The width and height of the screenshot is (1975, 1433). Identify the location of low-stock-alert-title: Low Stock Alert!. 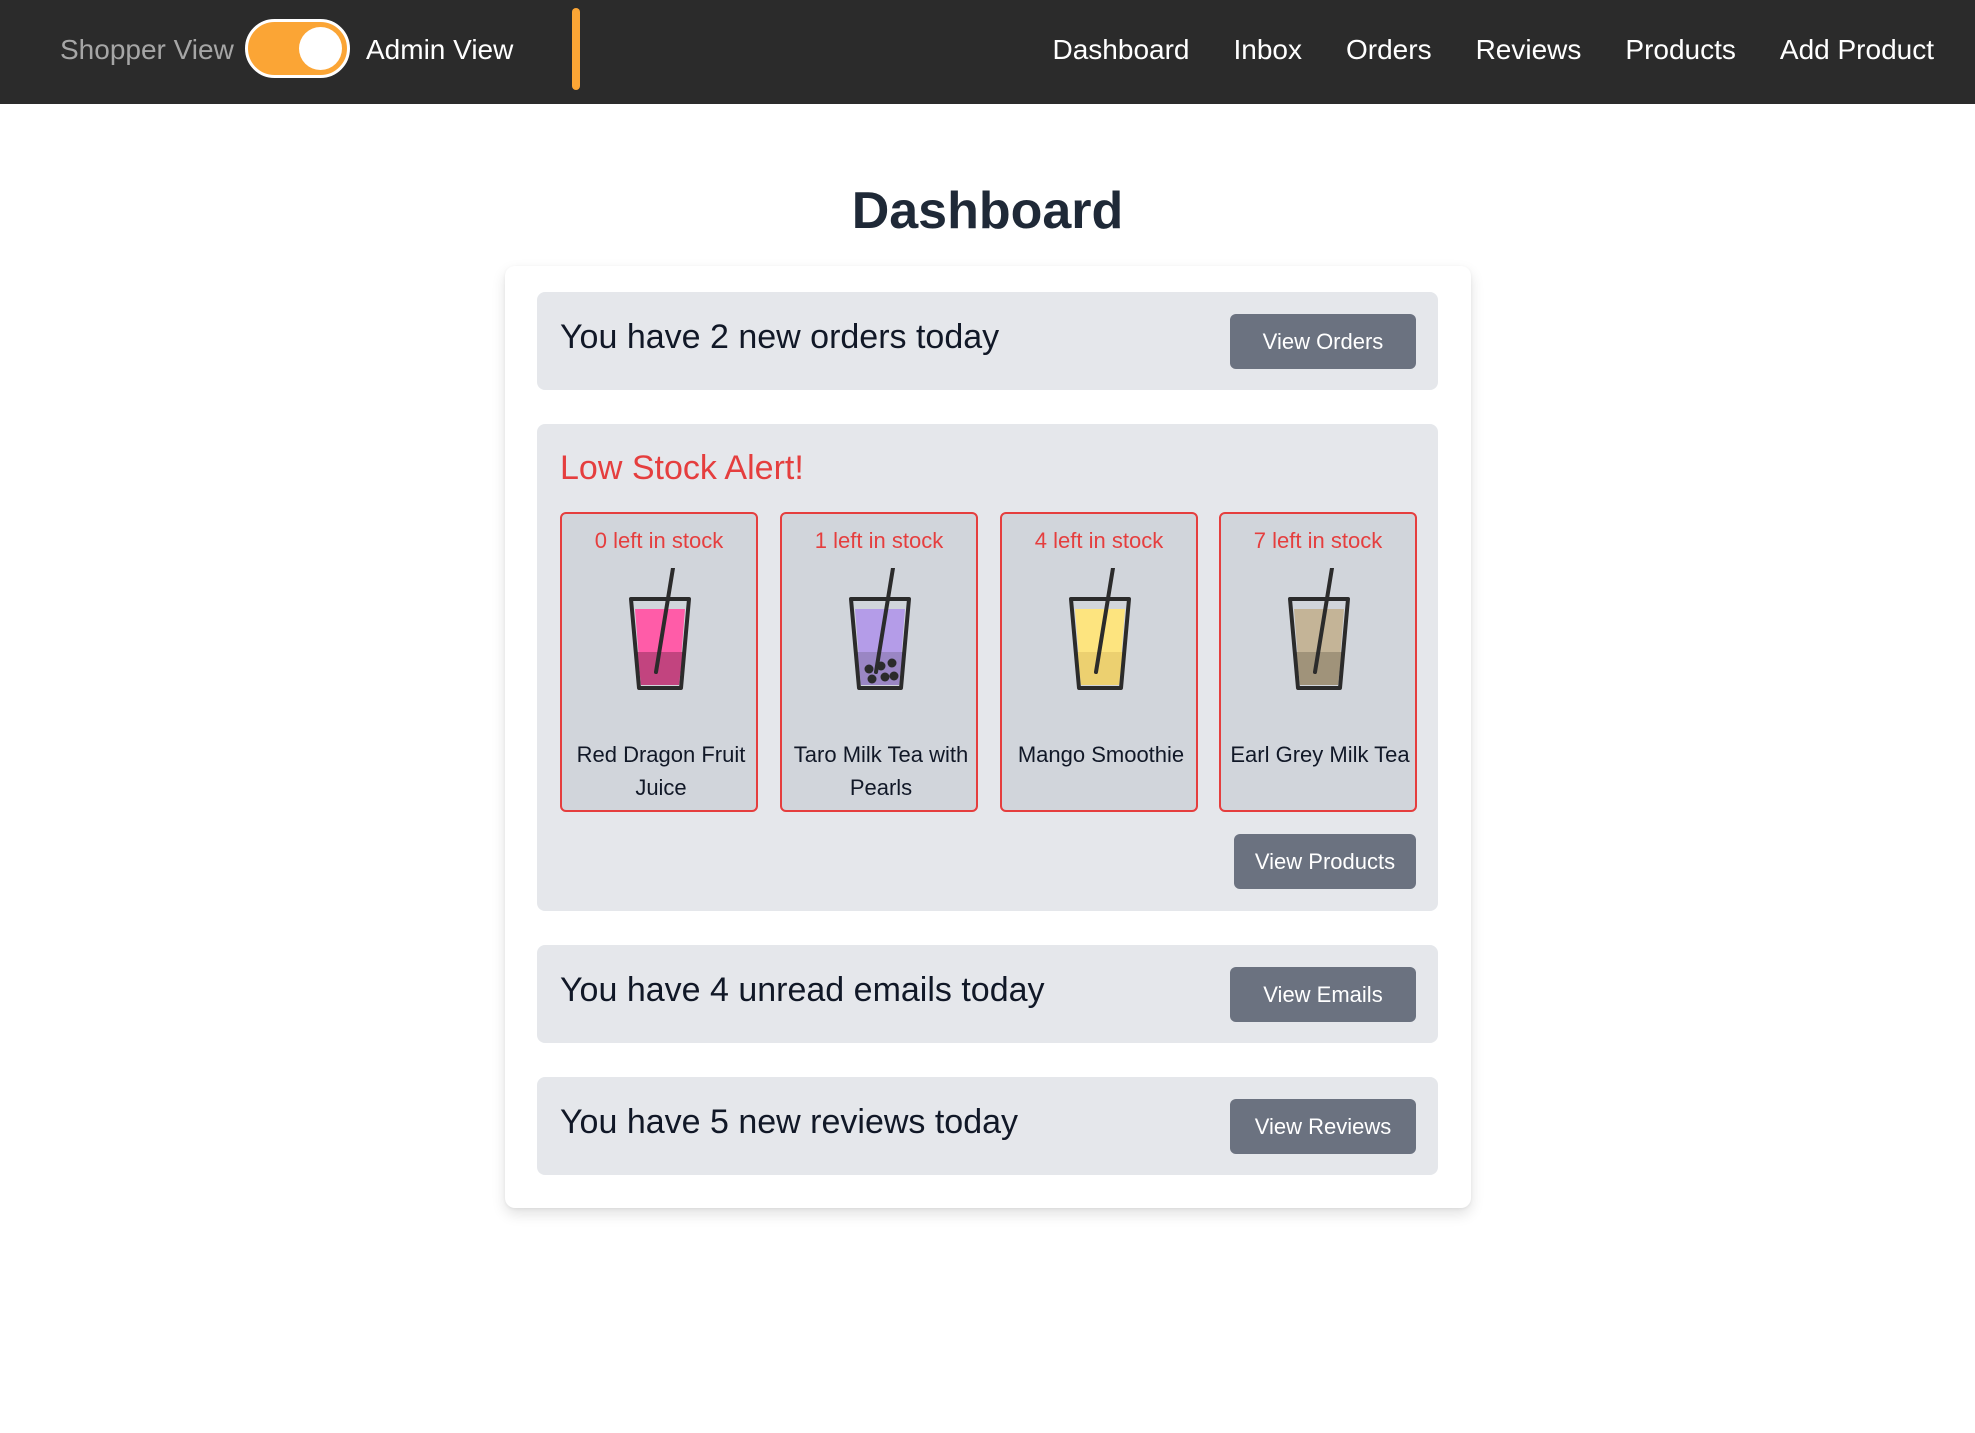
(682, 468).